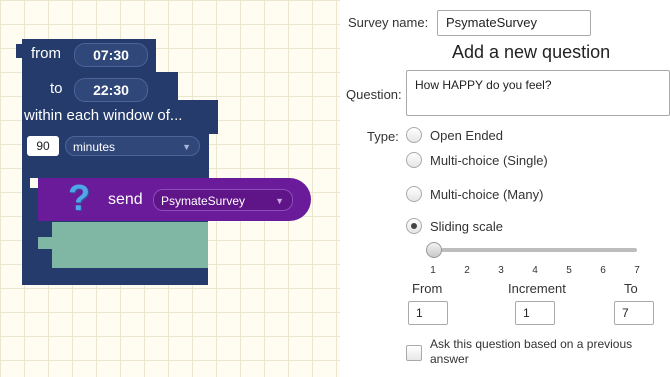 This screenshot has width=670, height=377. What do you see at coordinates (487, 194) in the screenshot?
I see `radio-label-multi-choice-many: Multi-choice (Many)` at bounding box center [487, 194].